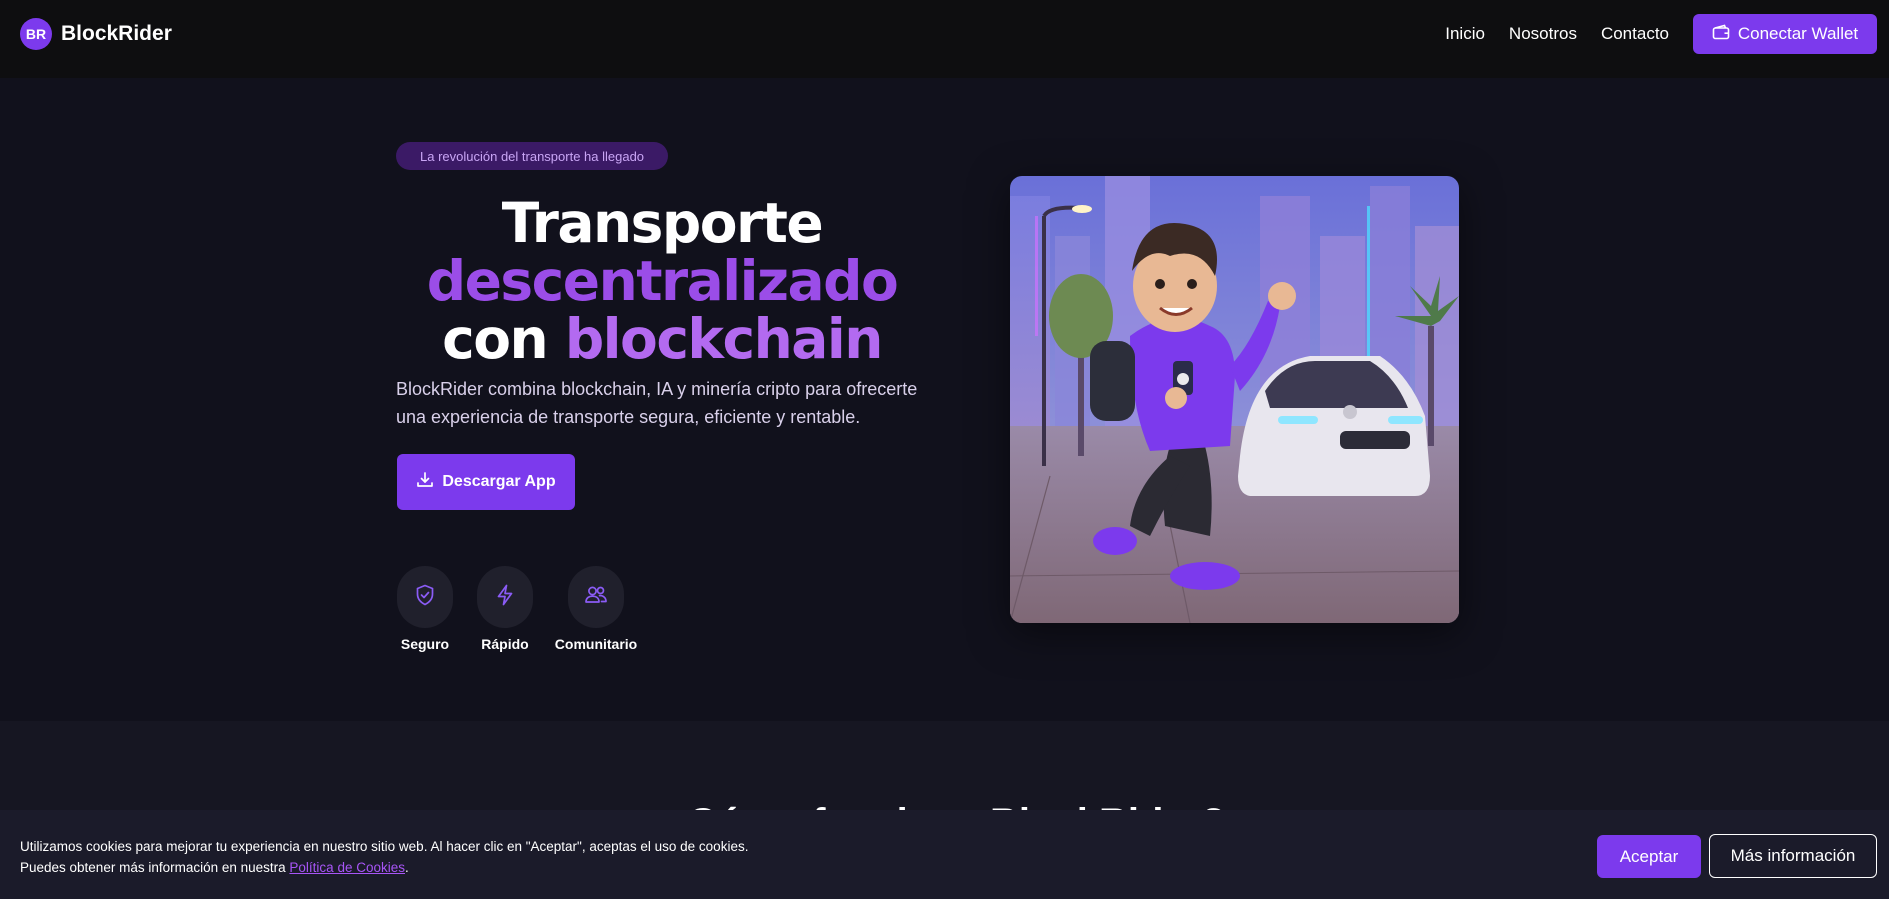  What do you see at coordinates (1721, 34) in the screenshot?
I see `wallet-icon` at bounding box center [1721, 34].